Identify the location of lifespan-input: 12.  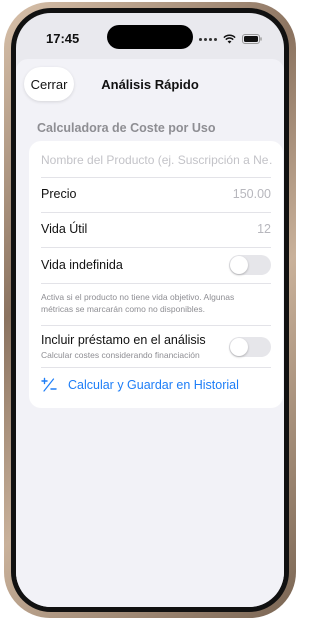
(264, 229).